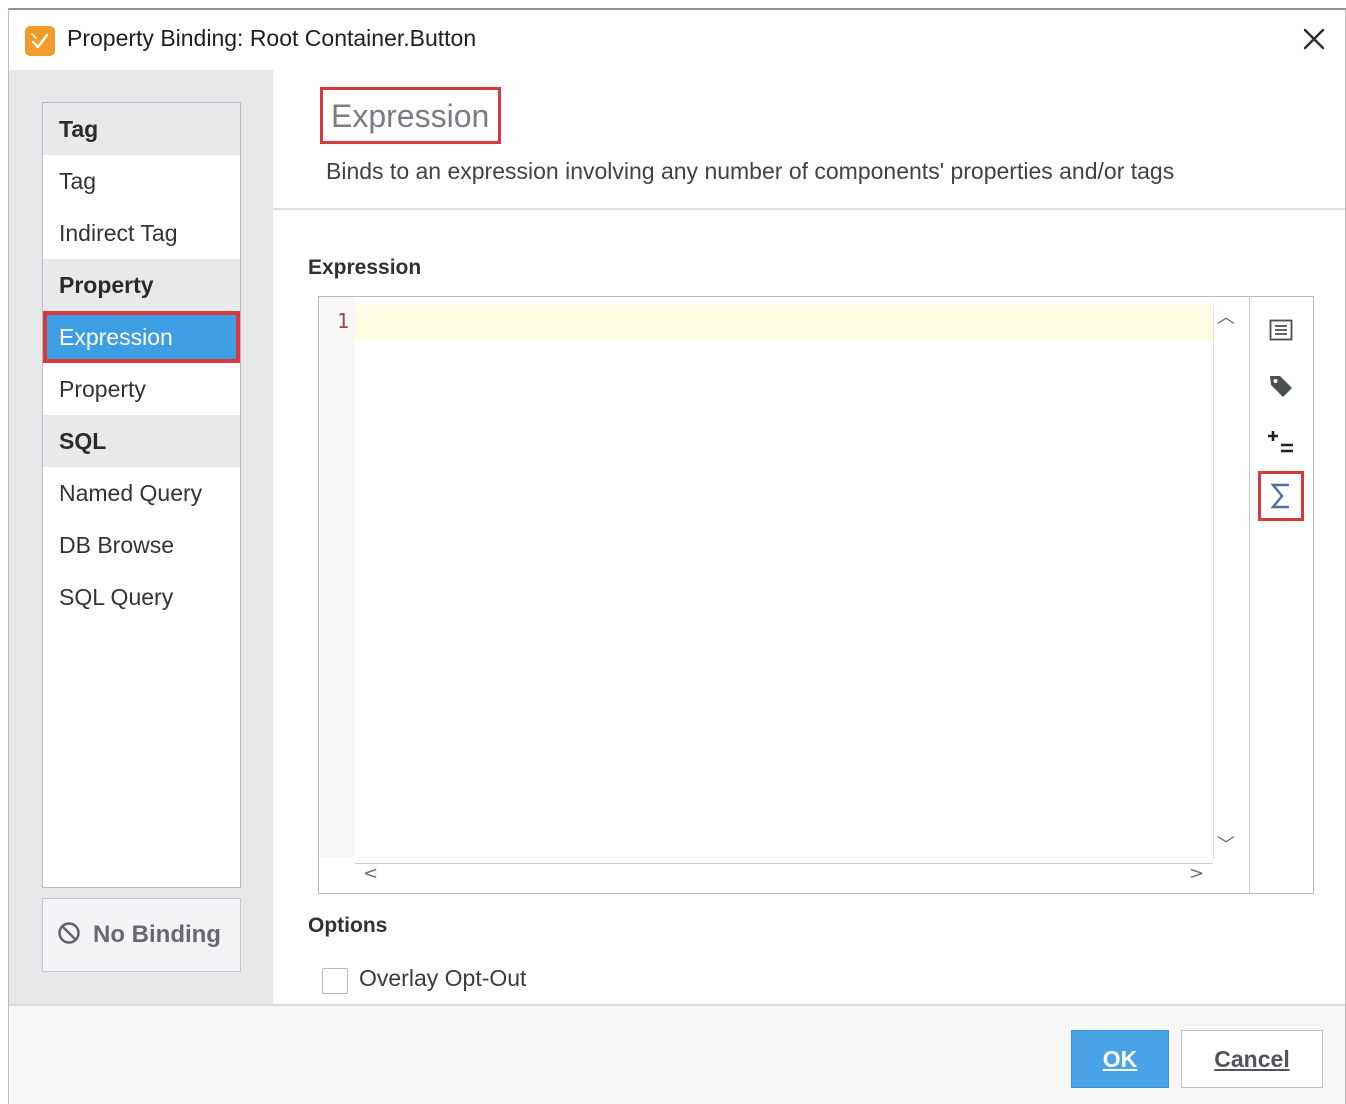 The height and width of the screenshot is (1104, 1346). I want to click on title-bar: Property Binding: Root Container.Button, so click(677, 40).